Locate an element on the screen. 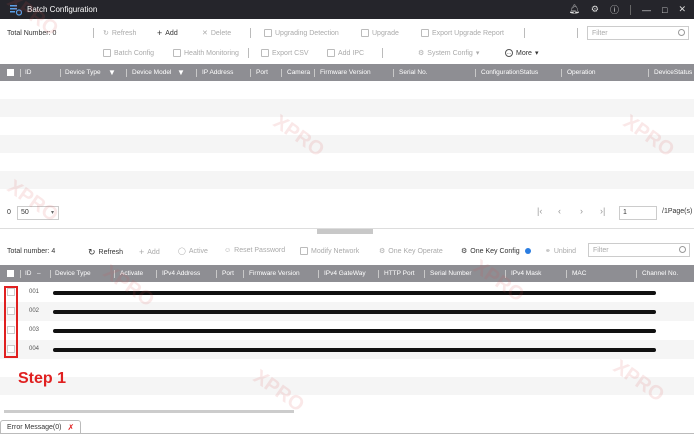 The width and height of the screenshot is (694, 434). last-page-icon: ›| is located at coordinates (602, 211).